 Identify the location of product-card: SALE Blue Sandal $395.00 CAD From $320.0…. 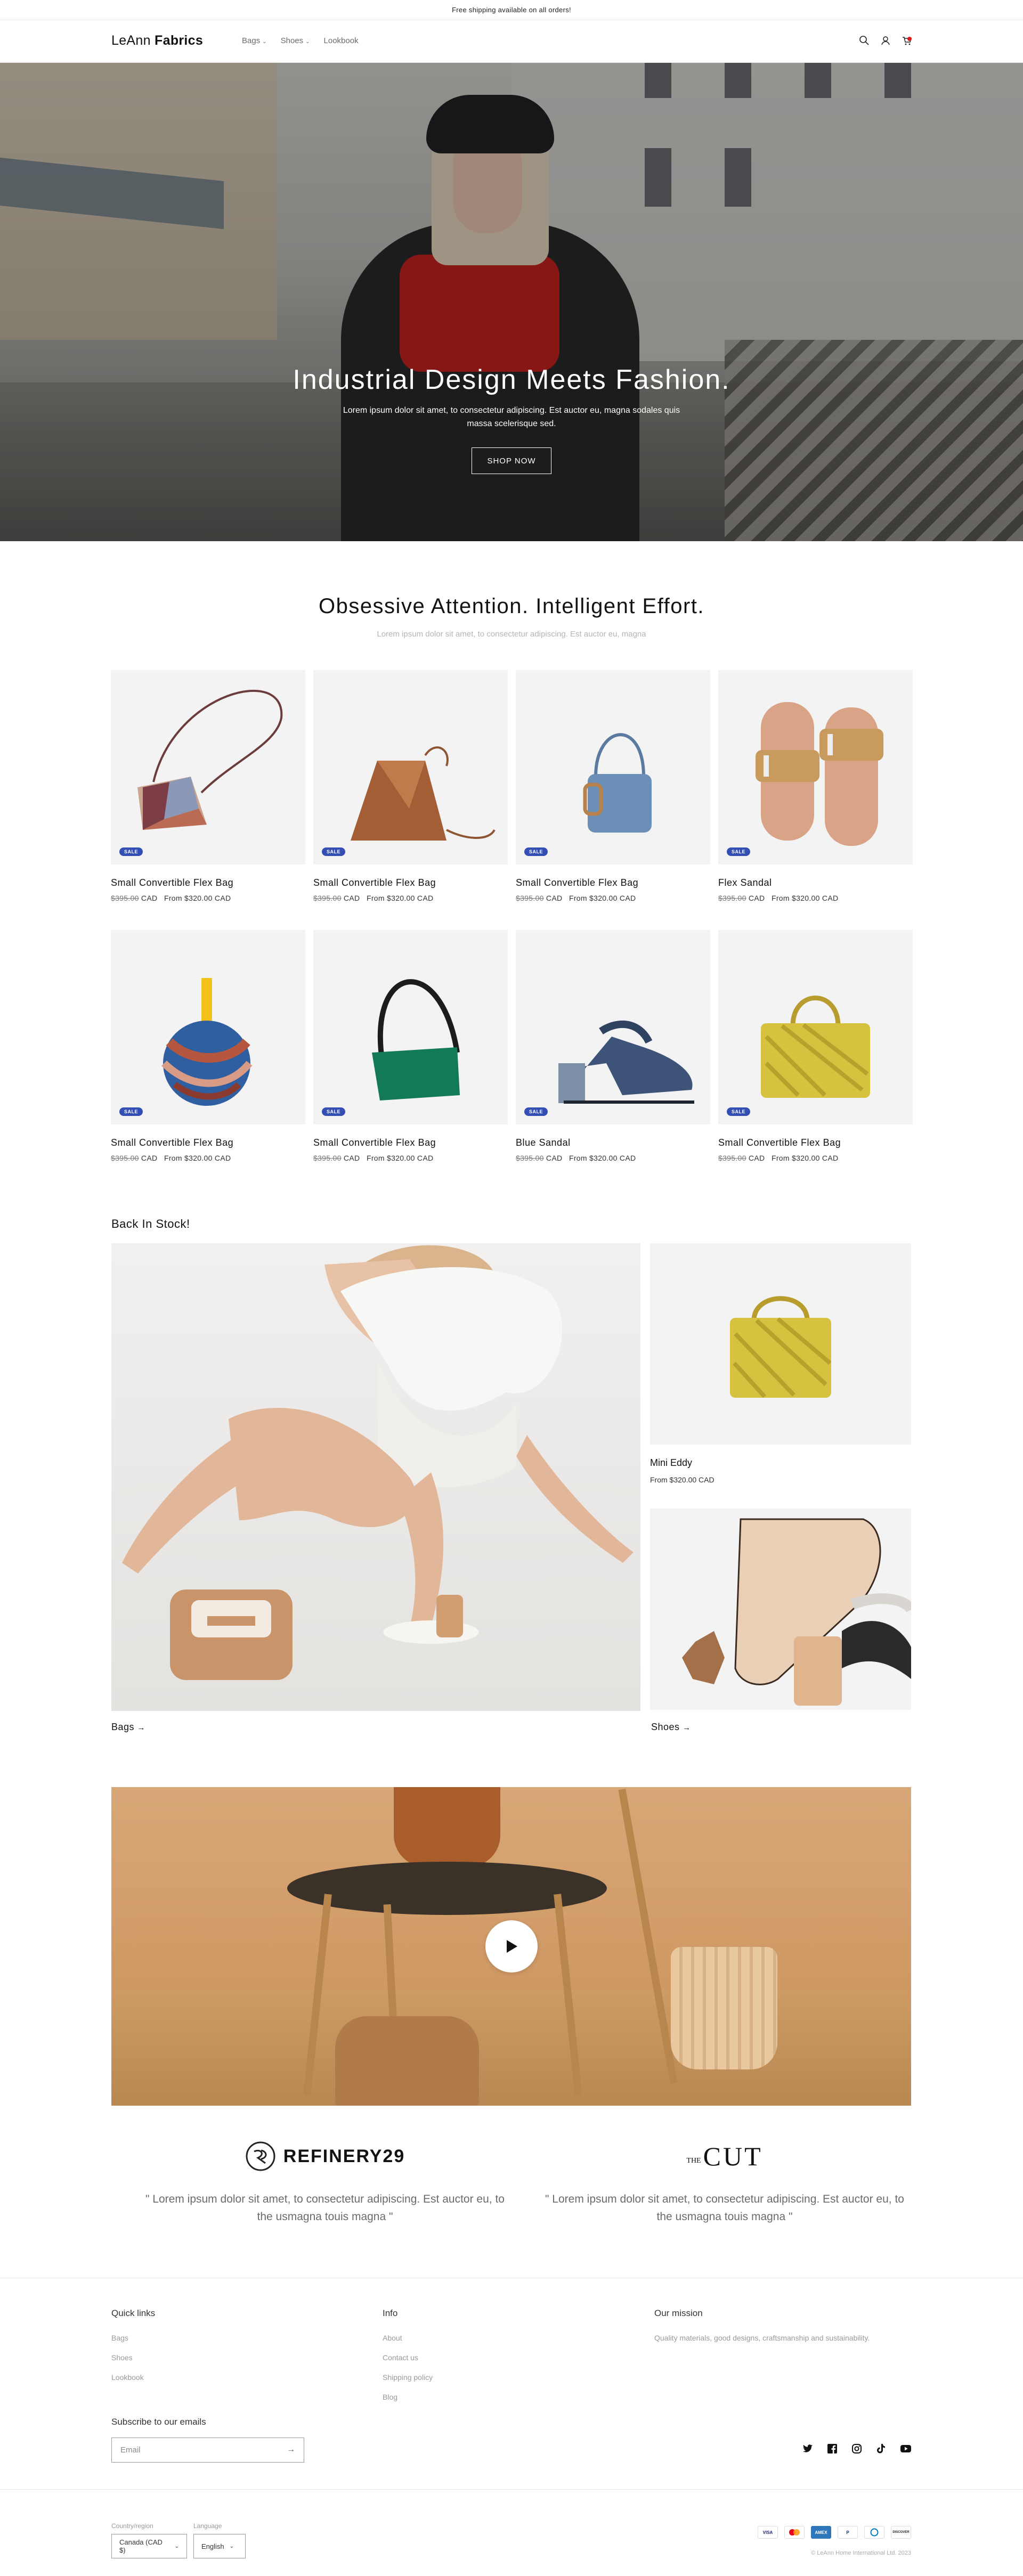
(613, 1046).